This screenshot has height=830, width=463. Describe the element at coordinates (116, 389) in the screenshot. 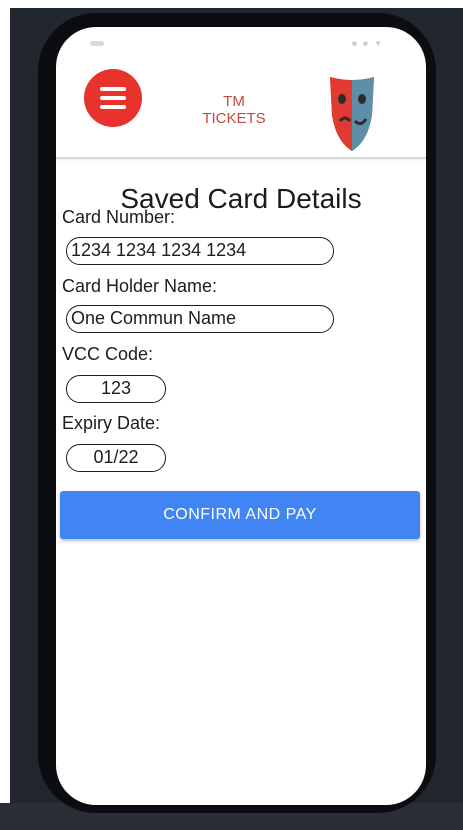

I see `vcc-code-field: 123` at that location.